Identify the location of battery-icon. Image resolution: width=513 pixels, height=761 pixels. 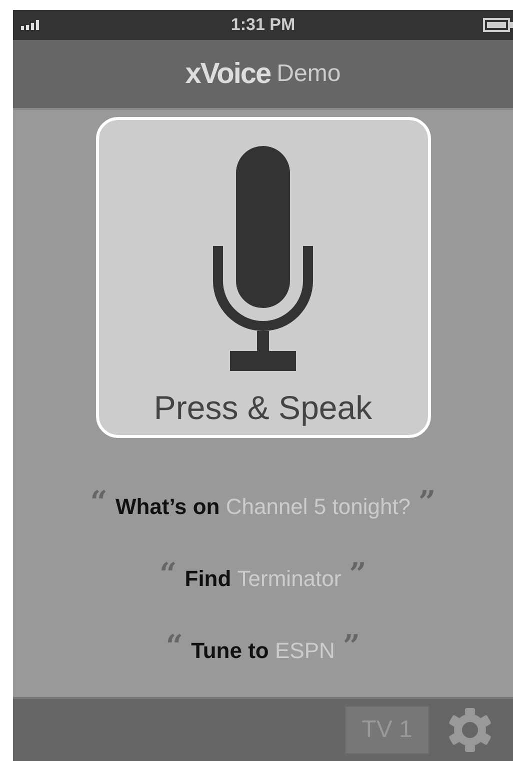
(498, 25).